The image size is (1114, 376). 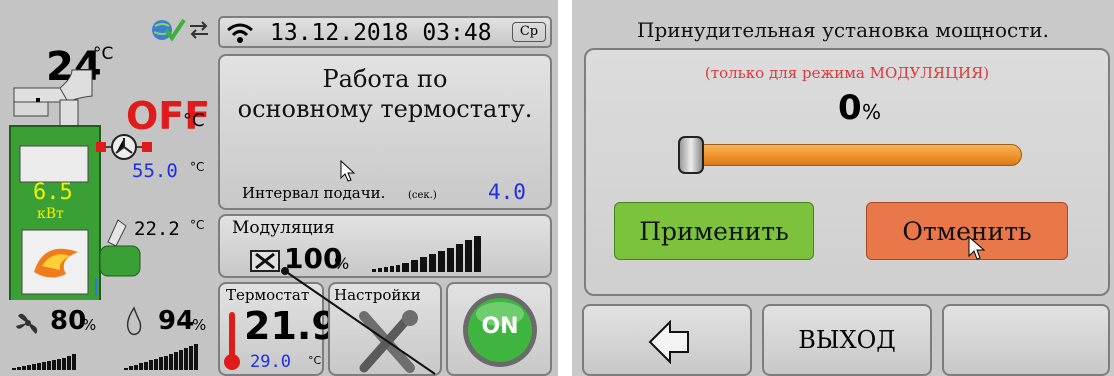 What do you see at coordinates (53, 192) in the screenshot?
I see `power-value: 6.5` at bounding box center [53, 192].